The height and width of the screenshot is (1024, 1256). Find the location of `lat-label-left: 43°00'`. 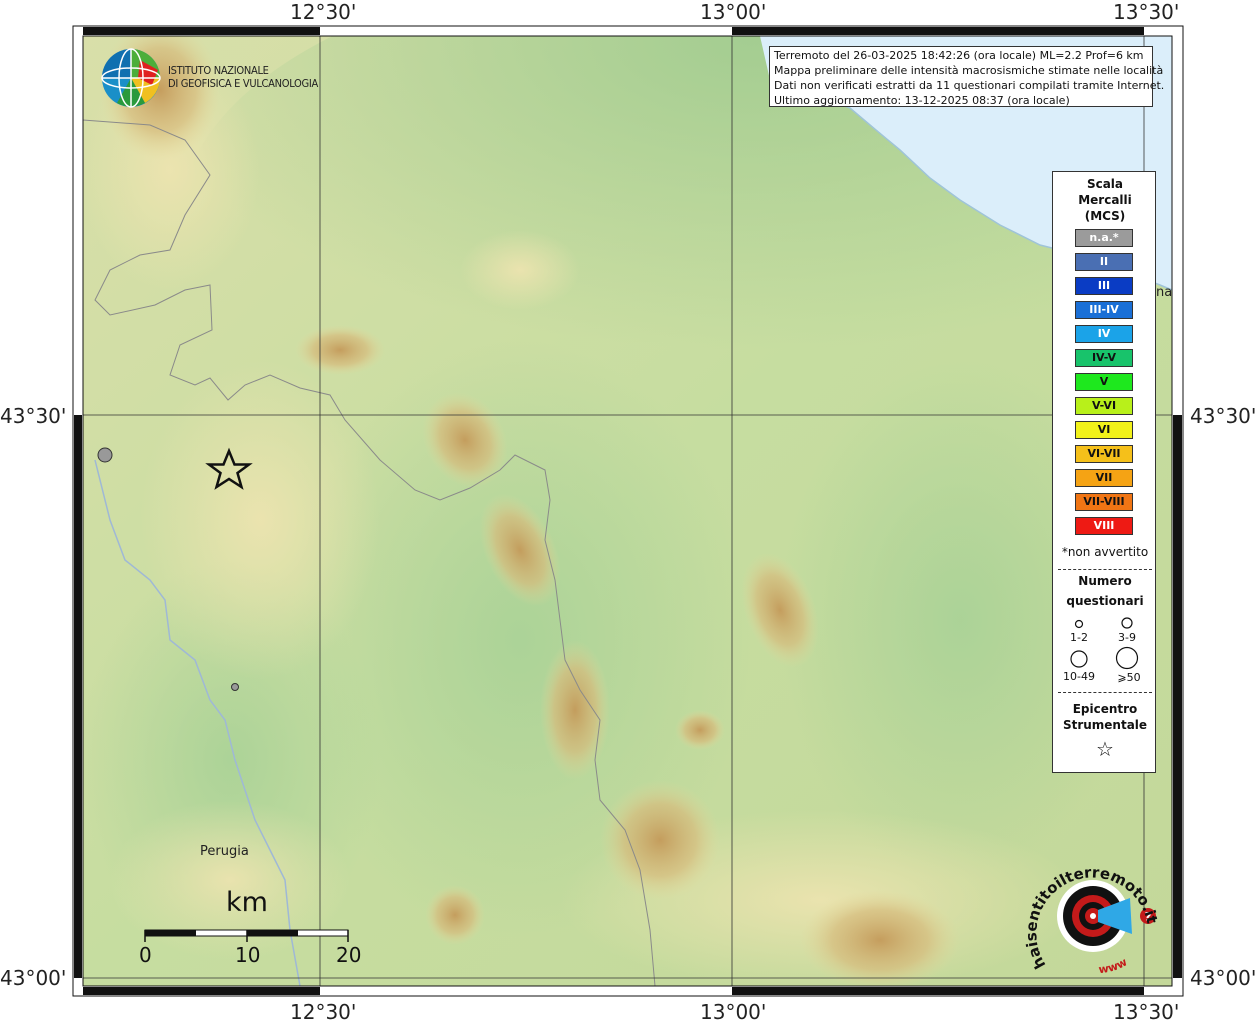

lat-label-left: 43°00' is located at coordinates (33, 978).